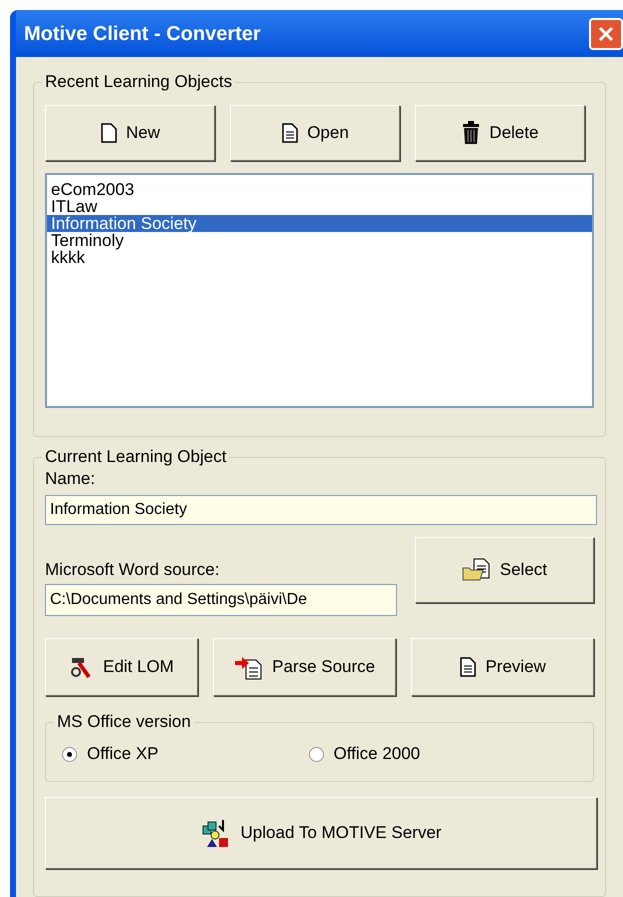  Describe the element at coordinates (319, 257) in the screenshot. I see `list-item: kkkk` at that location.